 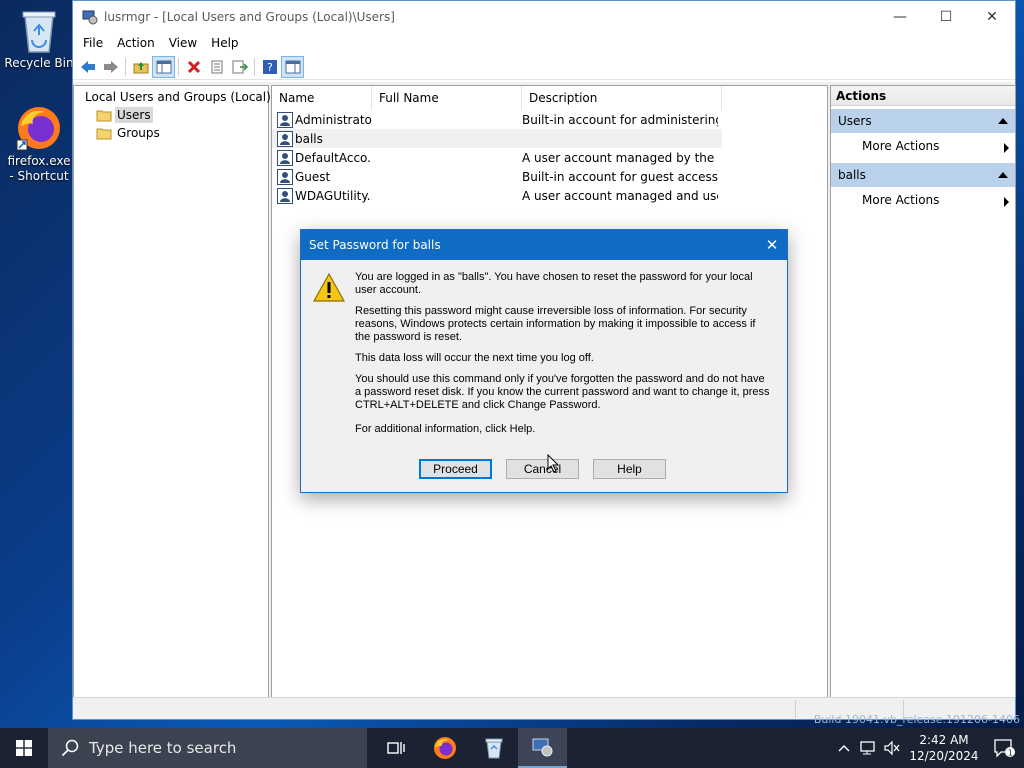 I want to click on back-arrow-icon, so click(x=87, y=66).